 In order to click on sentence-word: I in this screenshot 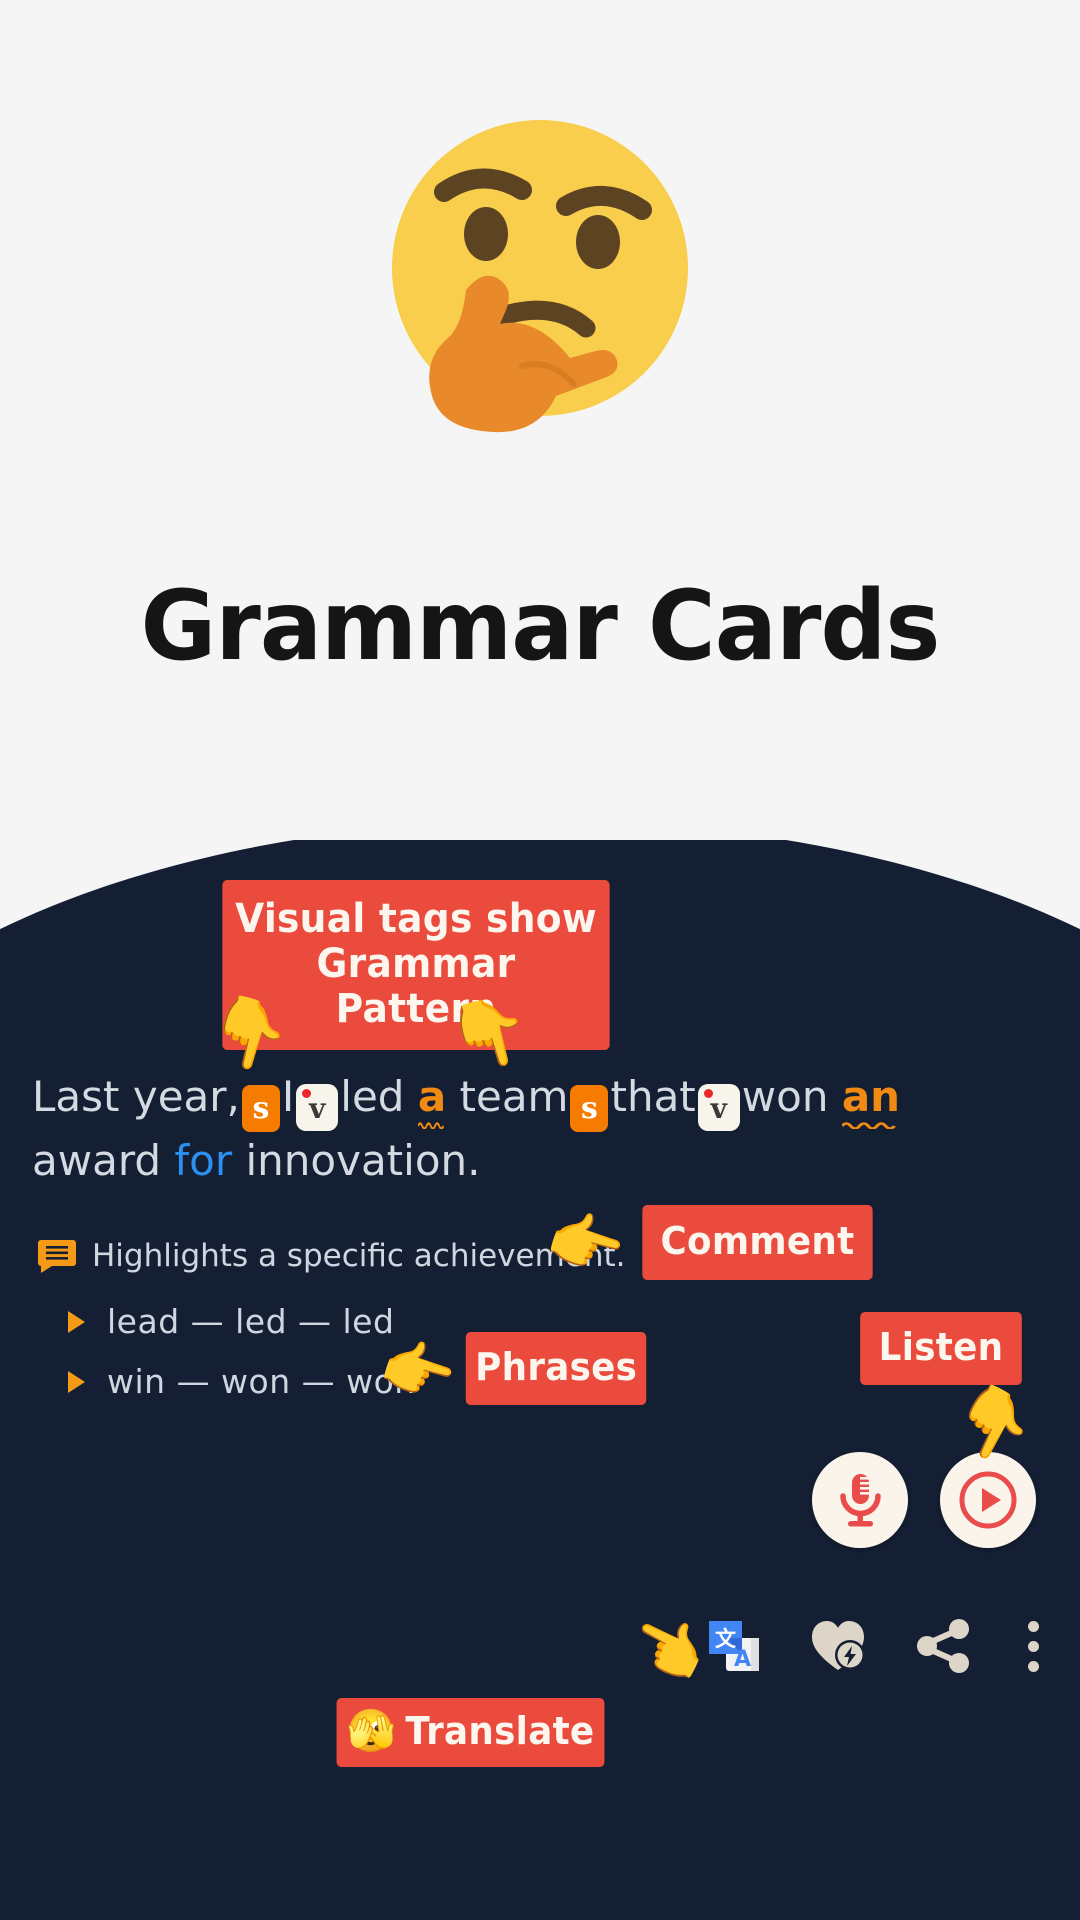, I will do `click(288, 1096)`.